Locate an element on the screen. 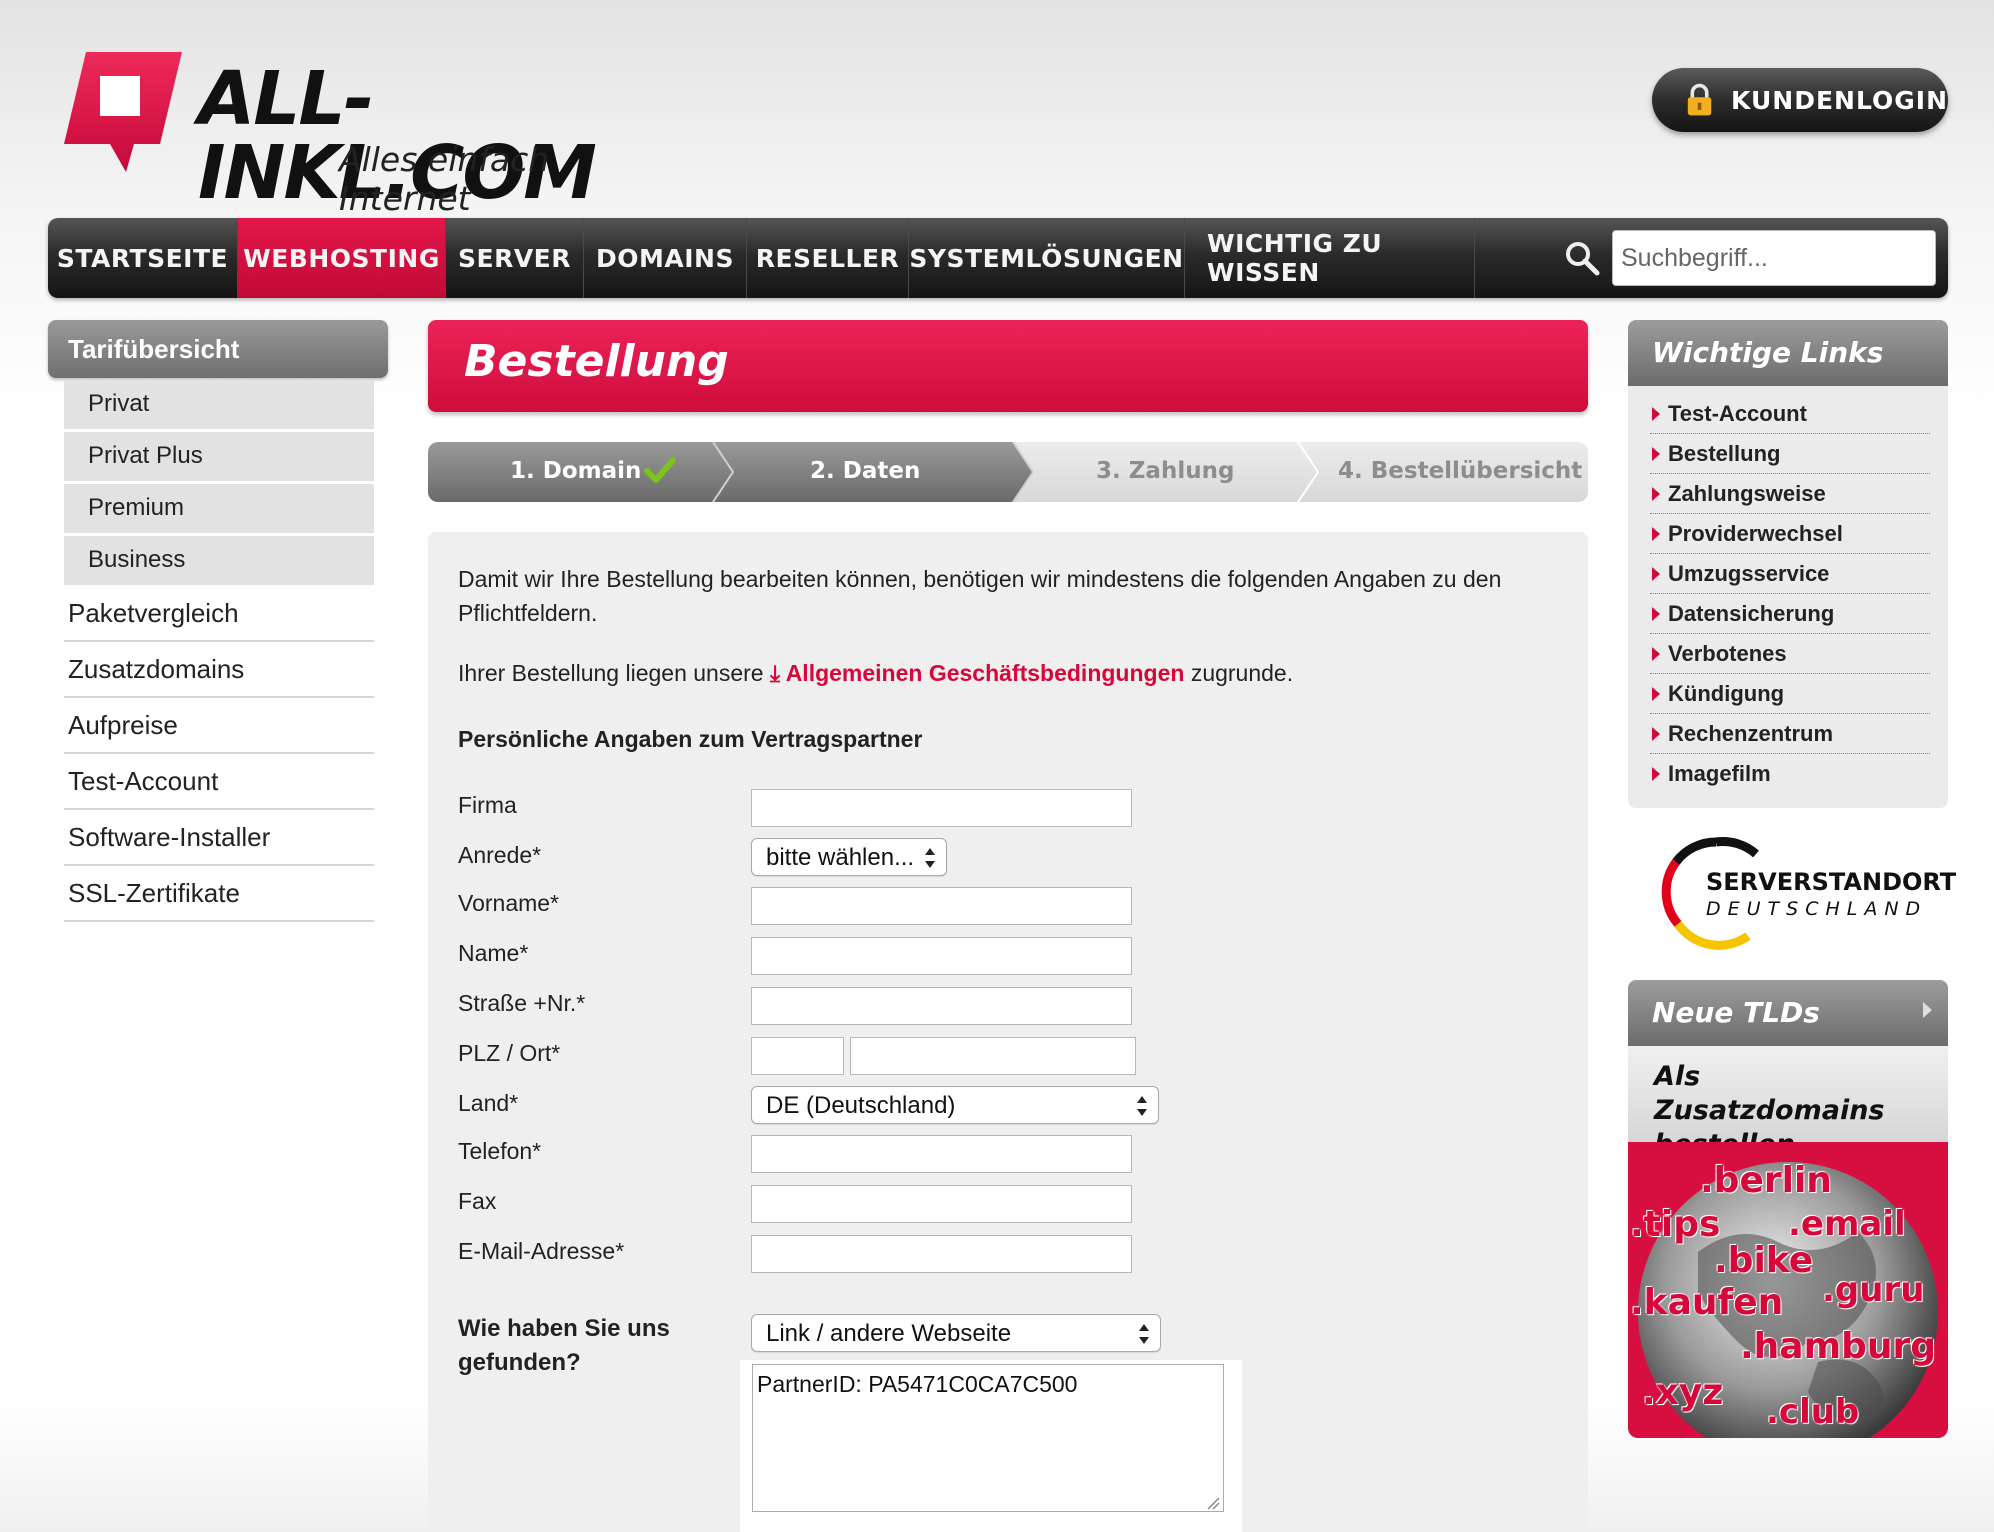  chevron-right-icon is located at coordinates (1927, 1010).